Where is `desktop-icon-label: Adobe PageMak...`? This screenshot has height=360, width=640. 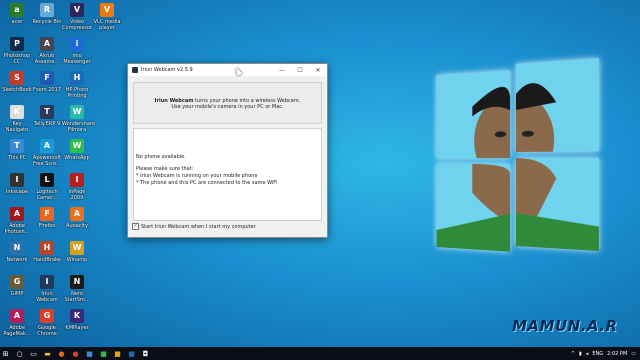
desktop-icon-label: Adobe PageMak... is located at coordinates (17, 331).